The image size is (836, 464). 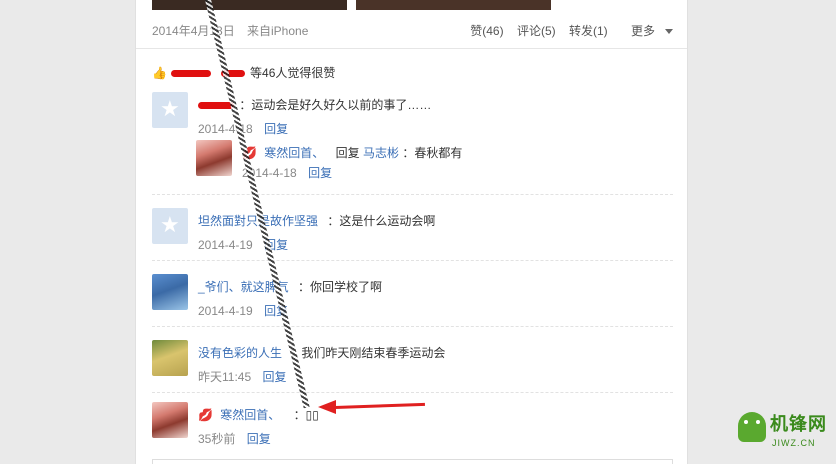 I want to click on comment-input-box, so click(x=412, y=461).